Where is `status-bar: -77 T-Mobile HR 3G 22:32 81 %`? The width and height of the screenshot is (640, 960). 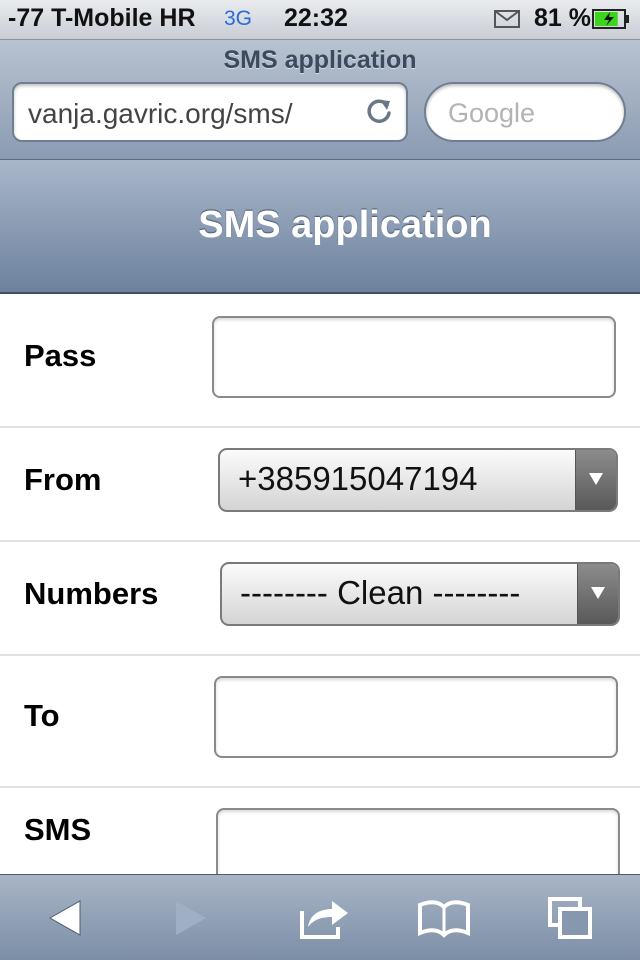
status-bar: -77 T-Mobile HR 3G 22:32 81 % is located at coordinates (320, 20).